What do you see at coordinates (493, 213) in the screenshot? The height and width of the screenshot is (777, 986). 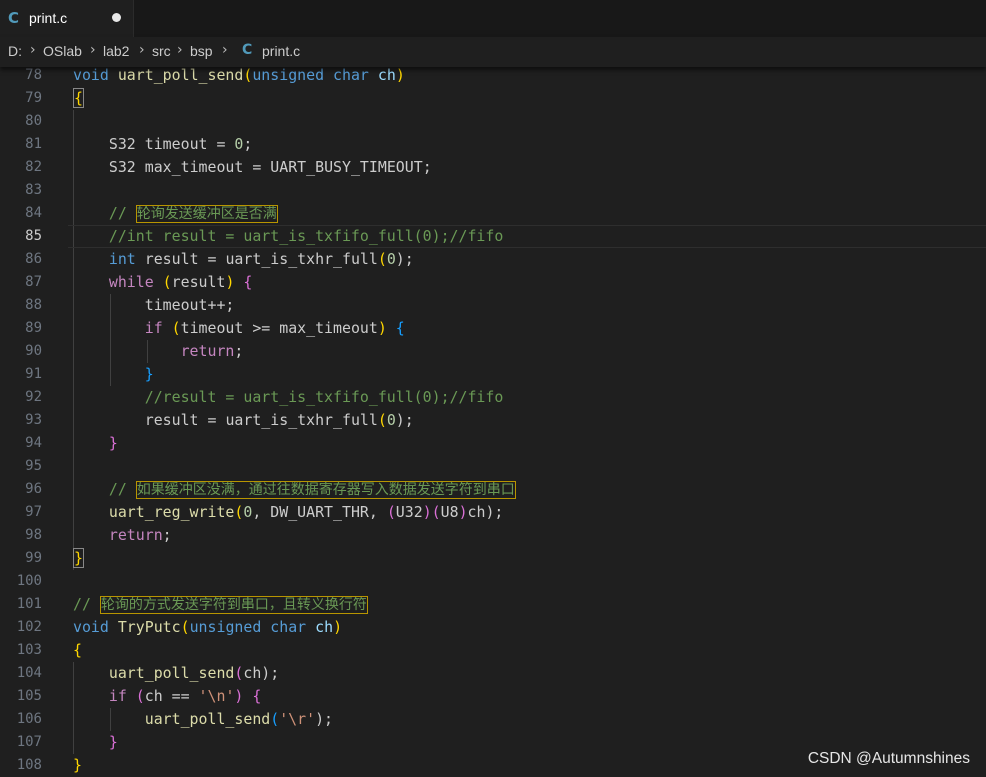 I see `code-line: 84 // 轮询发送缓冲区是否满` at bounding box center [493, 213].